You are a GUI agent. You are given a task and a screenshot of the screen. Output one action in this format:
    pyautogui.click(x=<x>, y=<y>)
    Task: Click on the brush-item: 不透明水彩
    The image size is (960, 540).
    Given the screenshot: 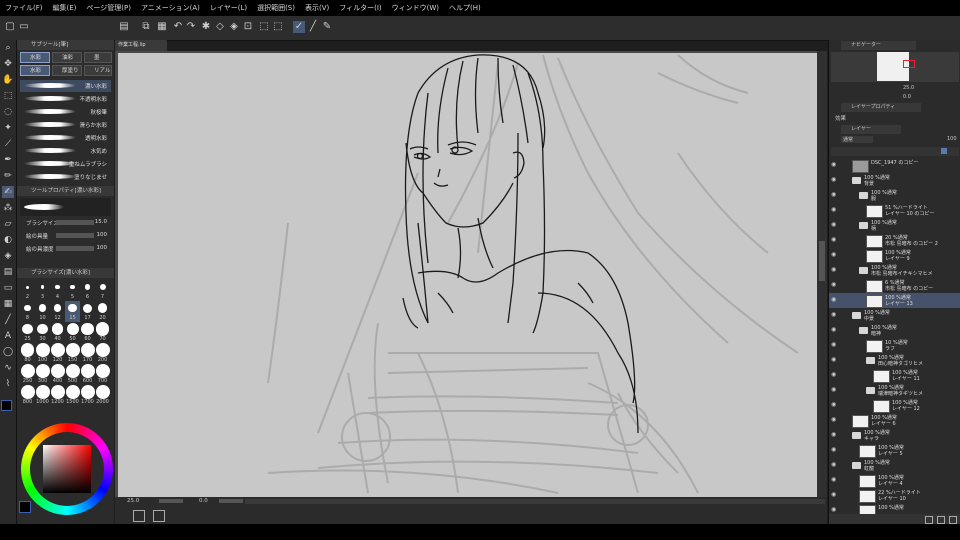 What is the action you would take?
    pyautogui.click(x=65, y=99)
    